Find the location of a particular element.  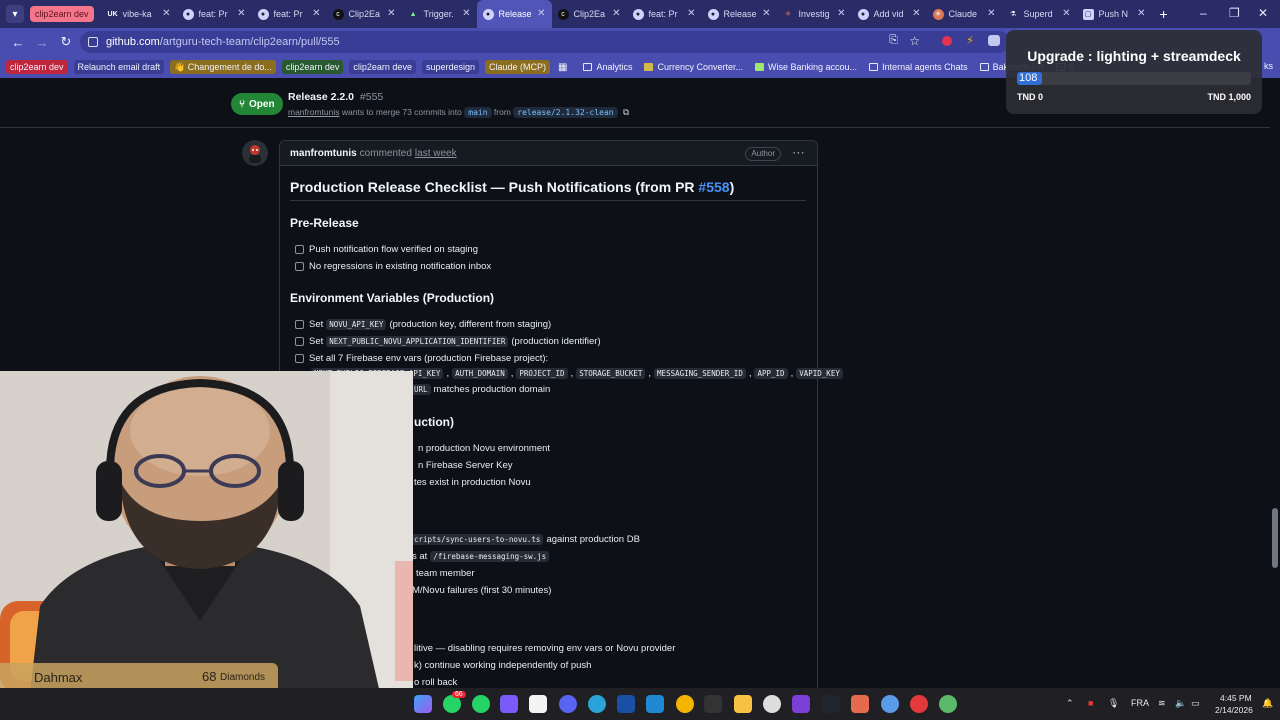

chrome-icon is located at coordinates (685, 704).